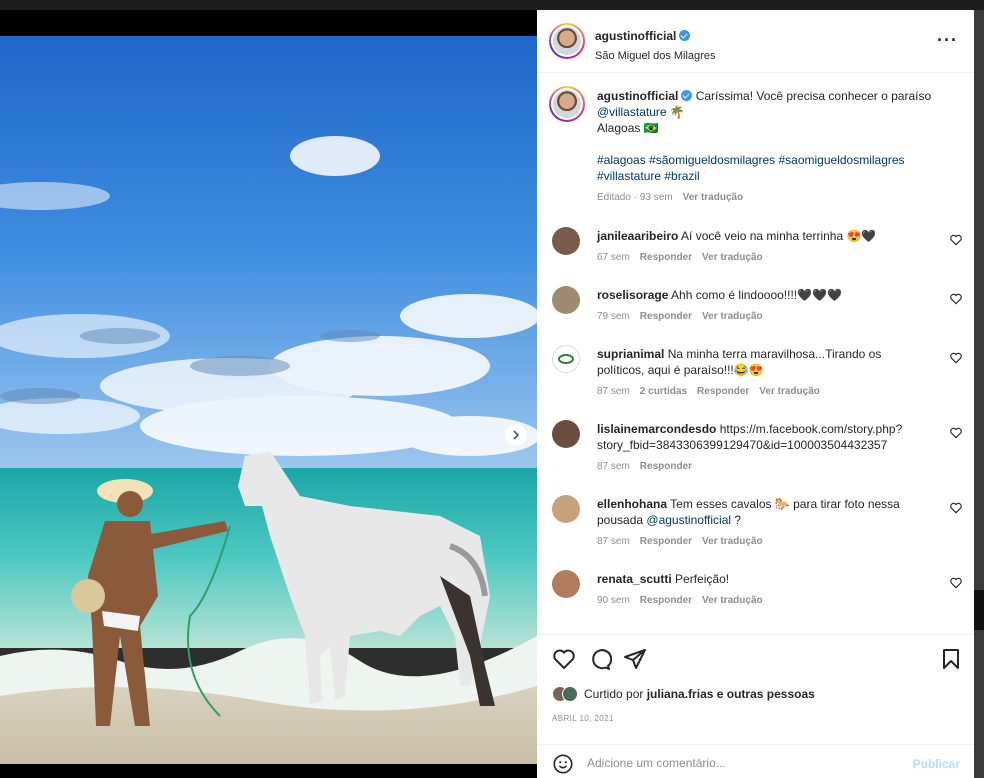 The height and width of the screenshot is (778, 984). I want to click on comment-input, so click(737, 763).